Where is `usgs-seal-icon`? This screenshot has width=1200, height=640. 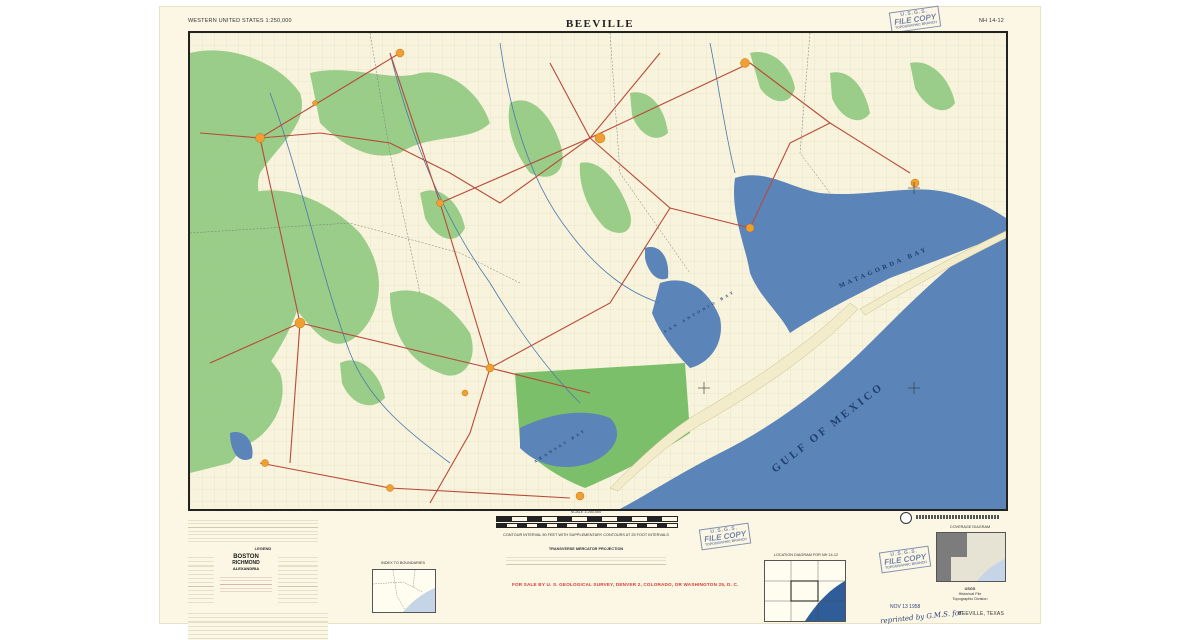 usgs-seal-icon is located at coordinates (906, 518).